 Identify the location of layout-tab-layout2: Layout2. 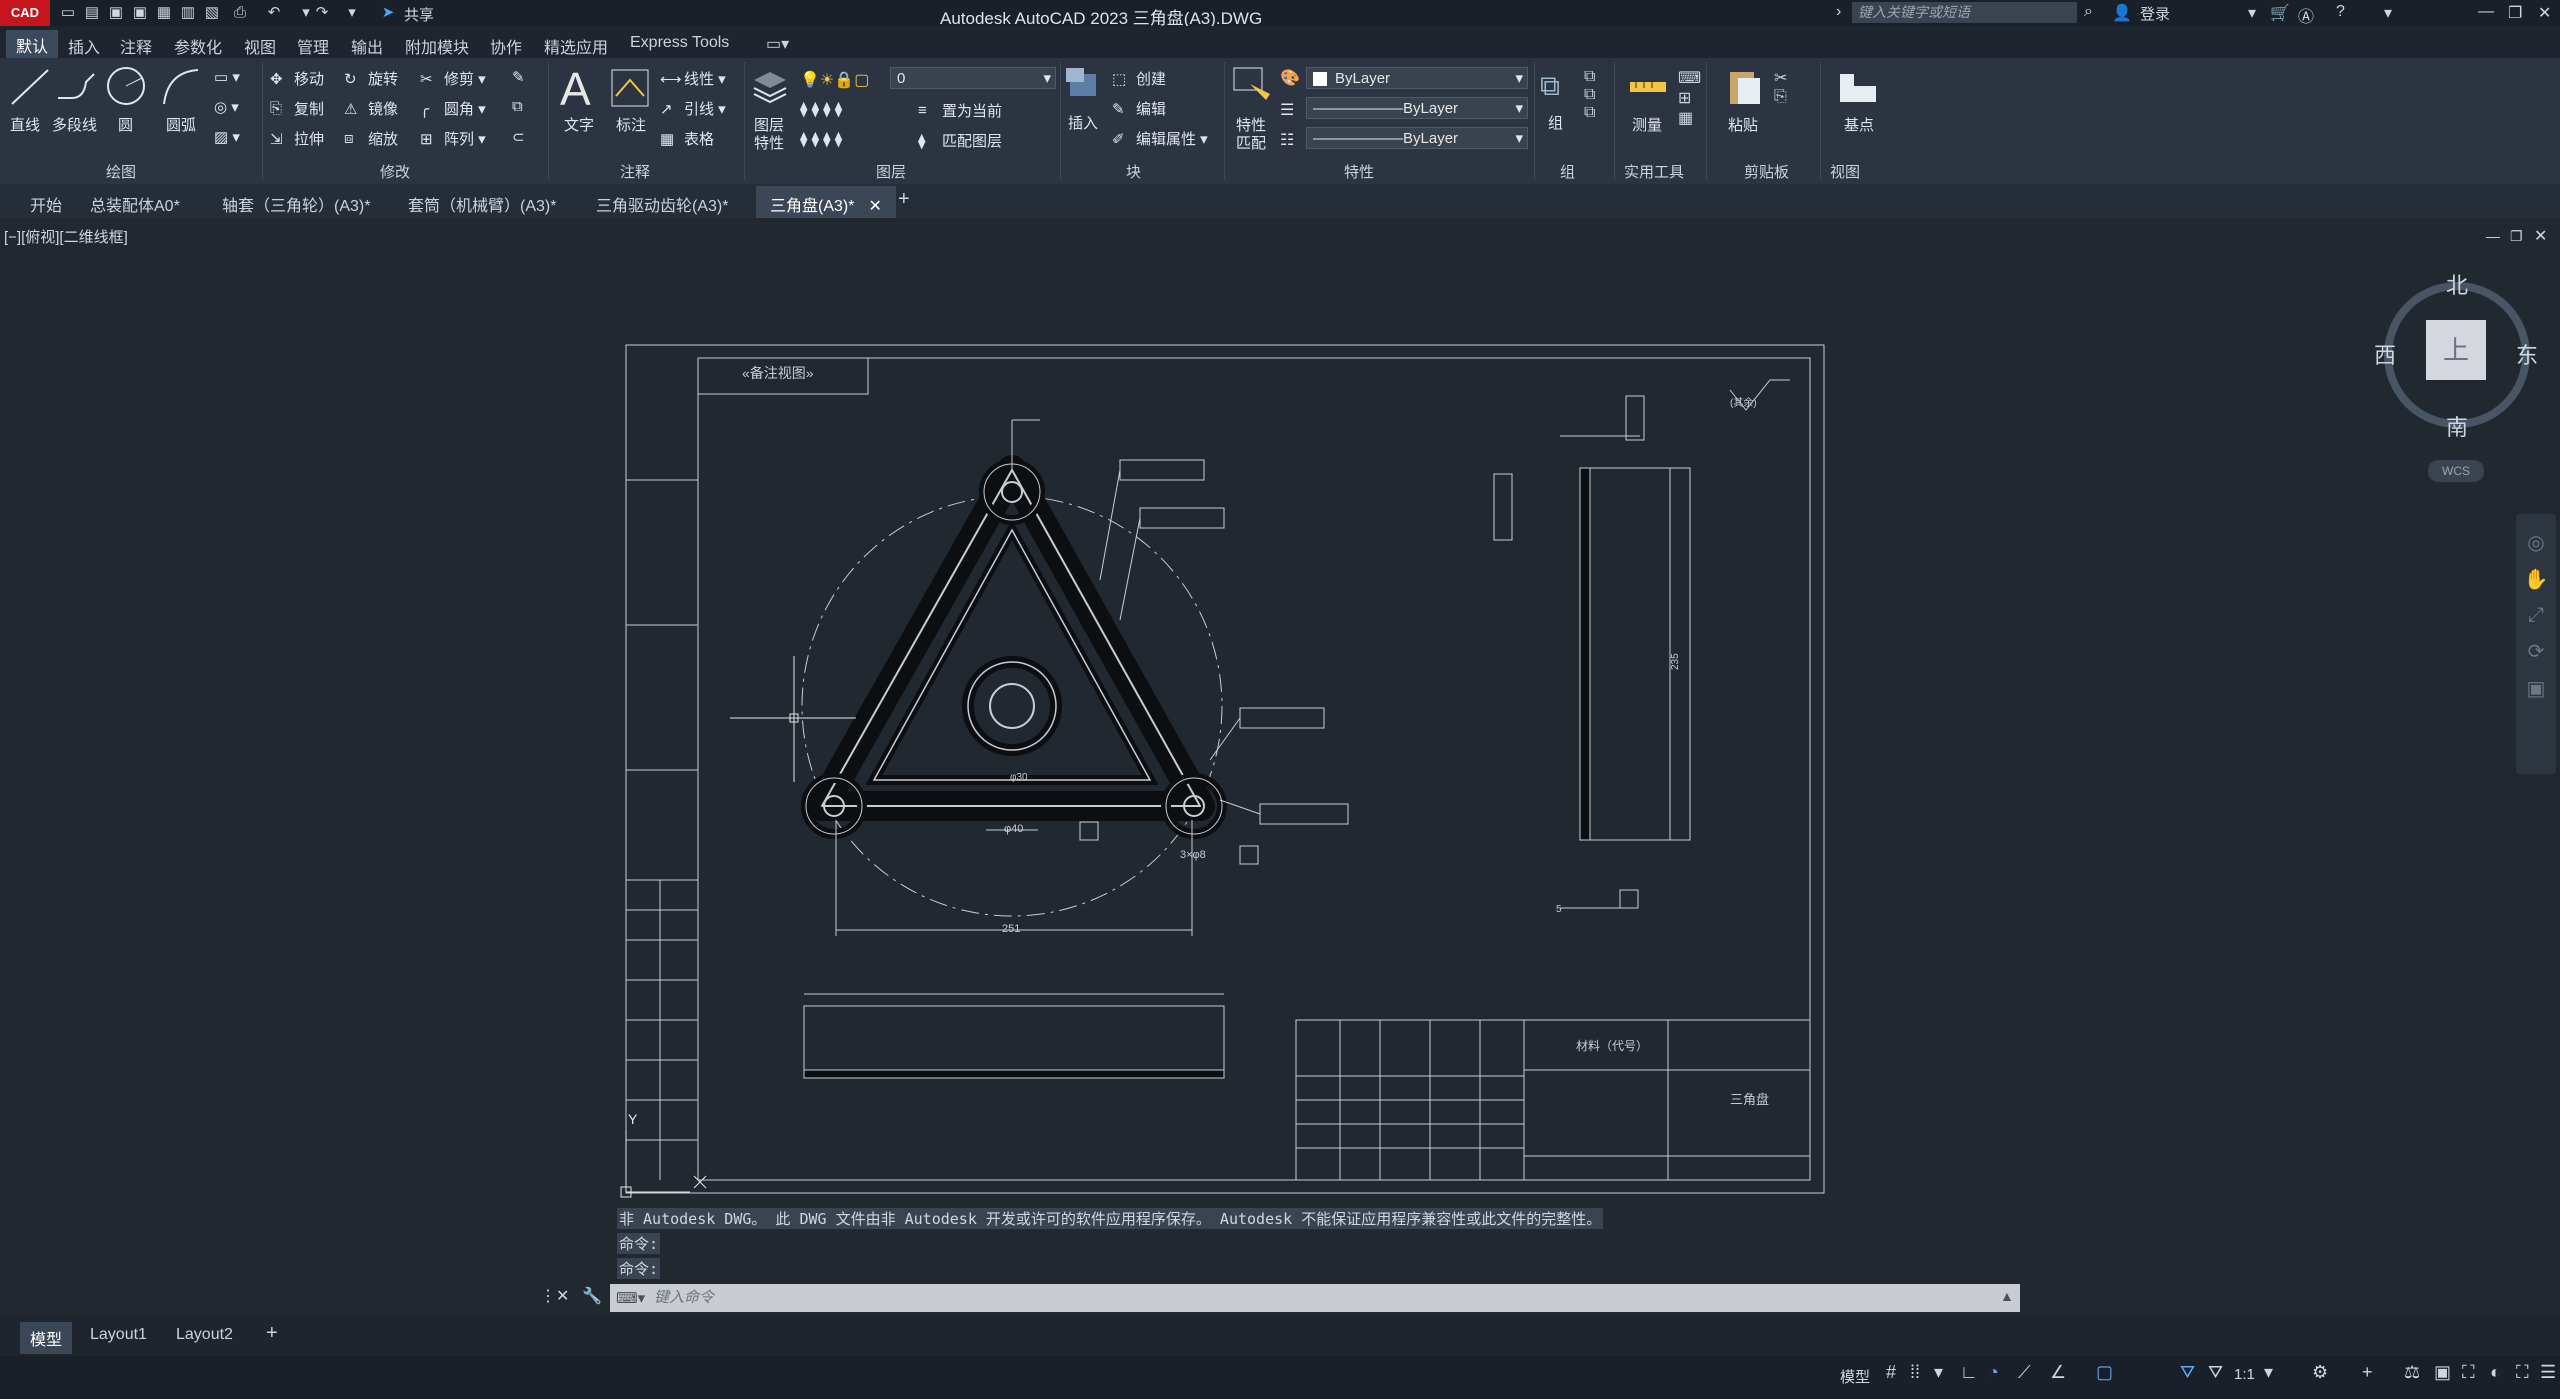
(204, 1335).